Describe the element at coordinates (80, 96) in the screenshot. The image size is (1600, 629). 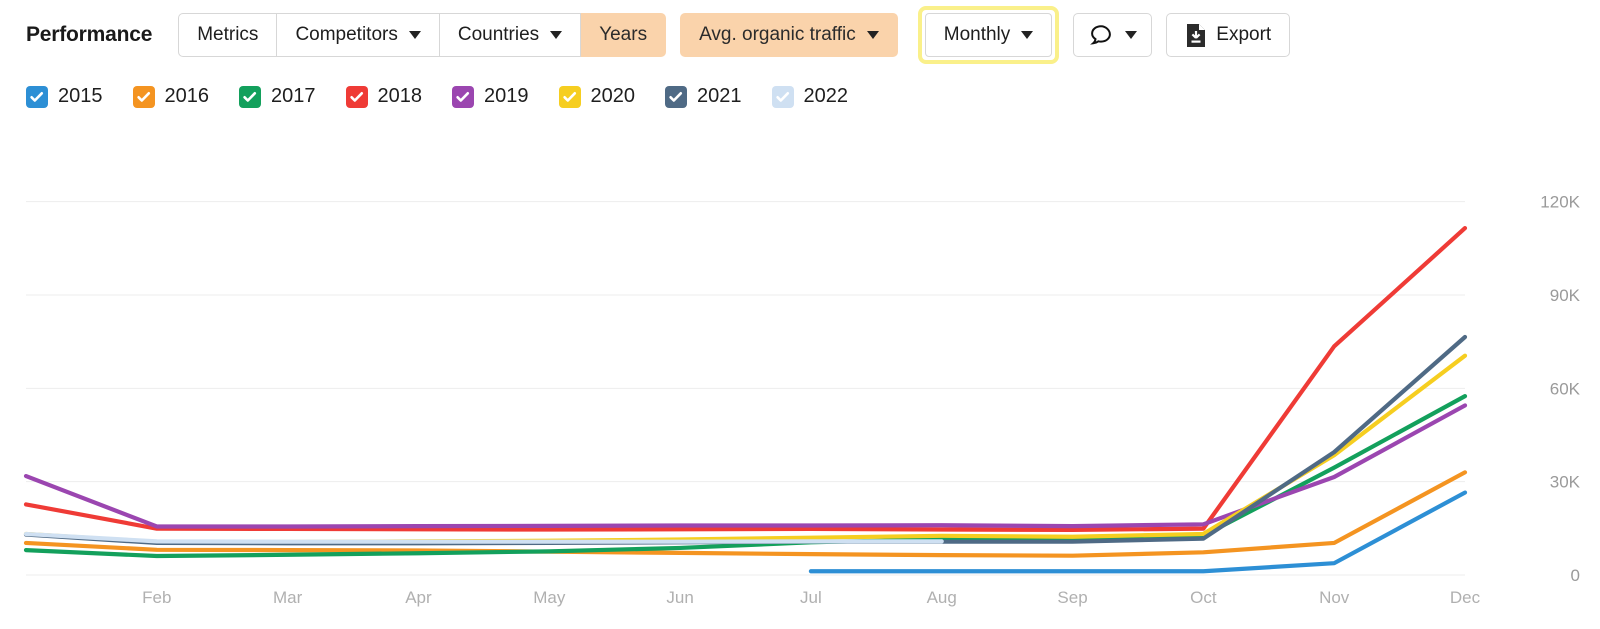
I see `legend-label-2015: 2015` at that location.